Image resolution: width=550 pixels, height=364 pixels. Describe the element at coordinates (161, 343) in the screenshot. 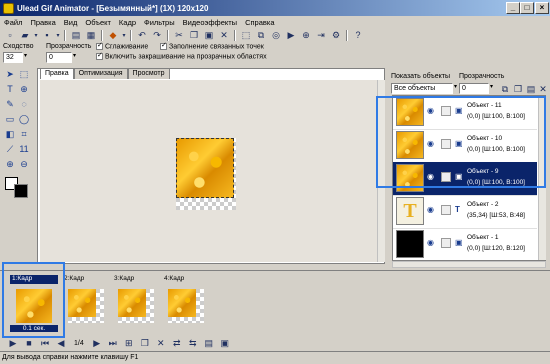

I see `delete-frame-icon: ✕` at that location.